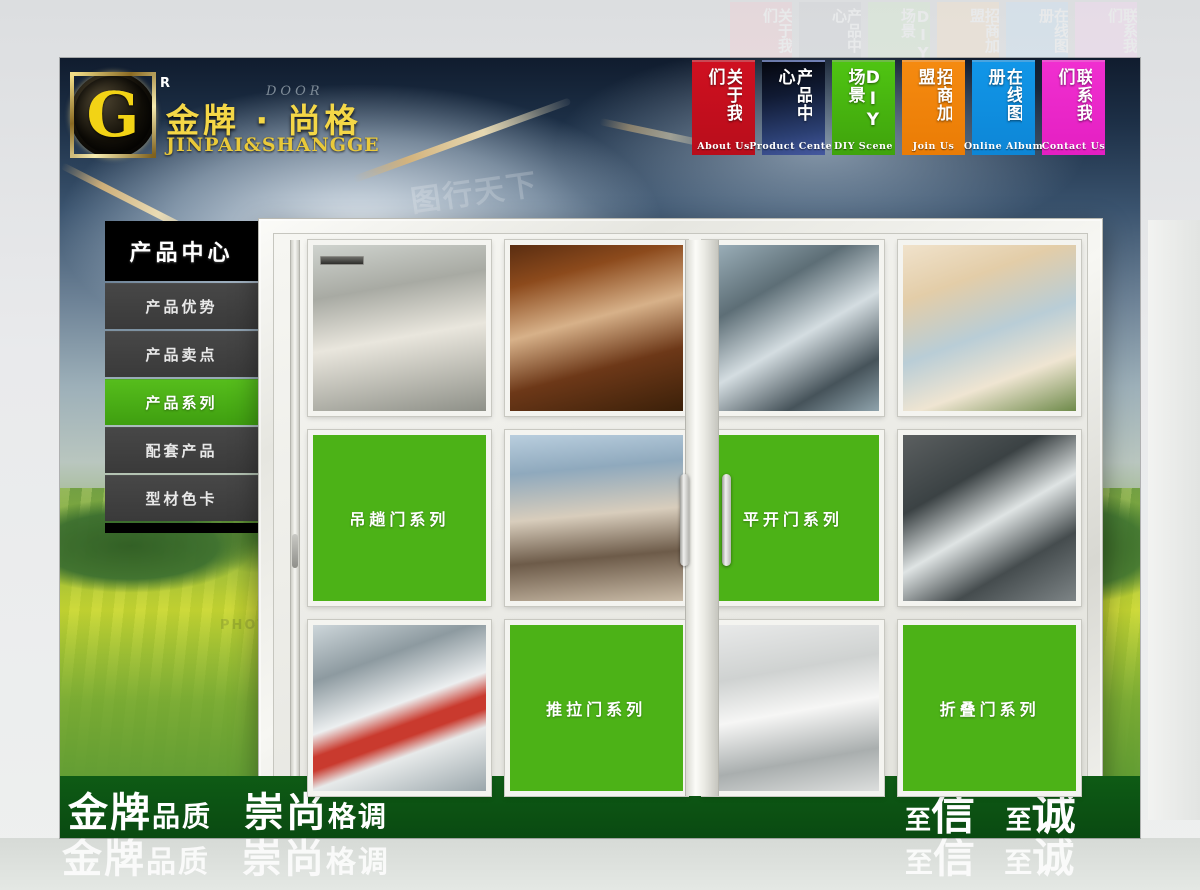 The height and width of the screenshot is (890, 1200). I want to click on nav-label-en: About Us, so click(723, 146).